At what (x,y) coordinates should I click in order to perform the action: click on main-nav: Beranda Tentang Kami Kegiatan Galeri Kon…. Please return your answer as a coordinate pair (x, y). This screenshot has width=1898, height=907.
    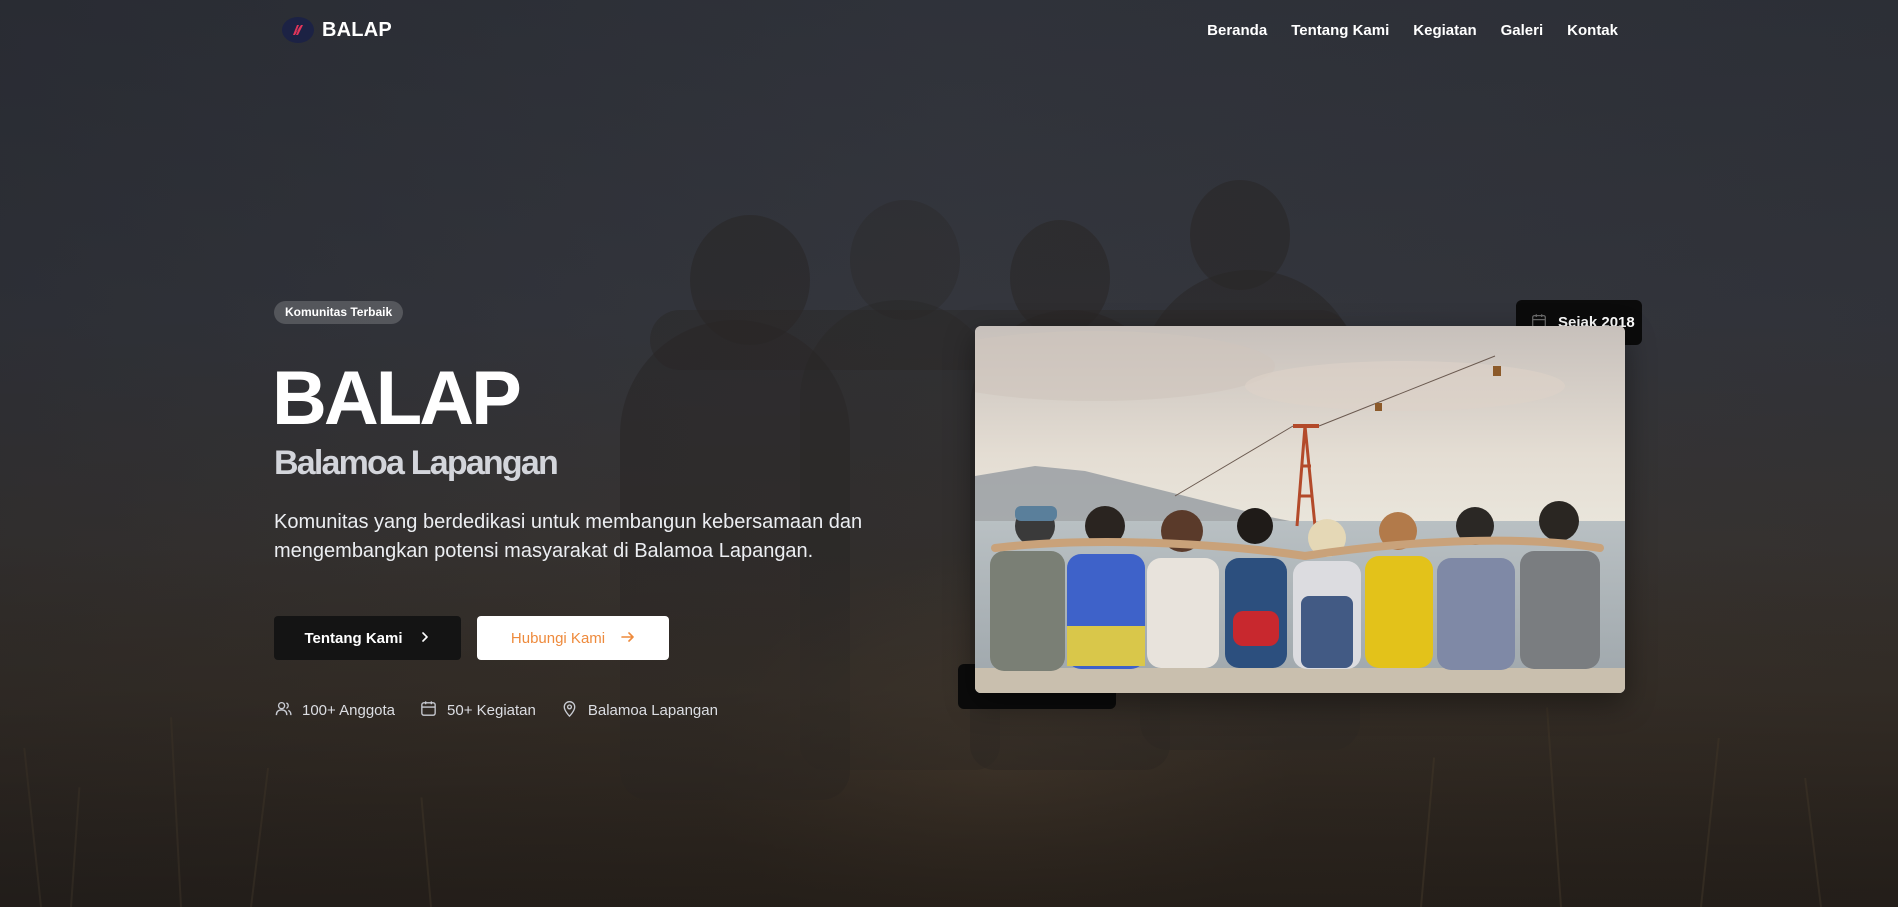
    Looking at the image, I should click on (1412, 30).